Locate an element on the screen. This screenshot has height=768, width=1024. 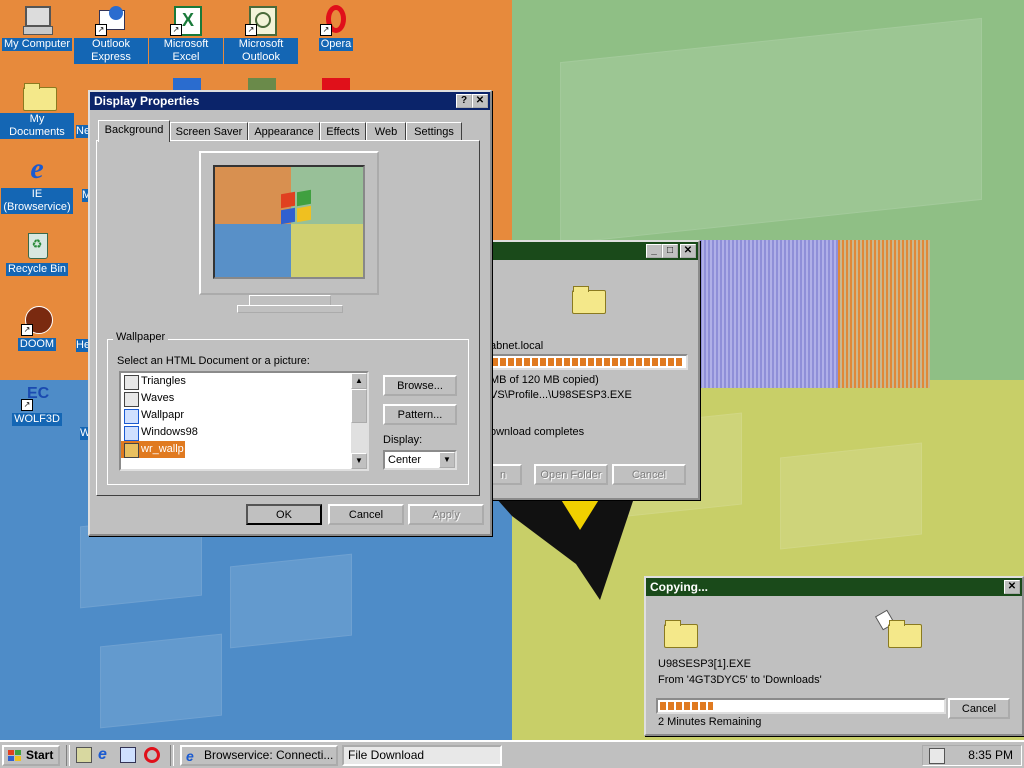
windows-flag-icon is located at coordinates (295, 208).